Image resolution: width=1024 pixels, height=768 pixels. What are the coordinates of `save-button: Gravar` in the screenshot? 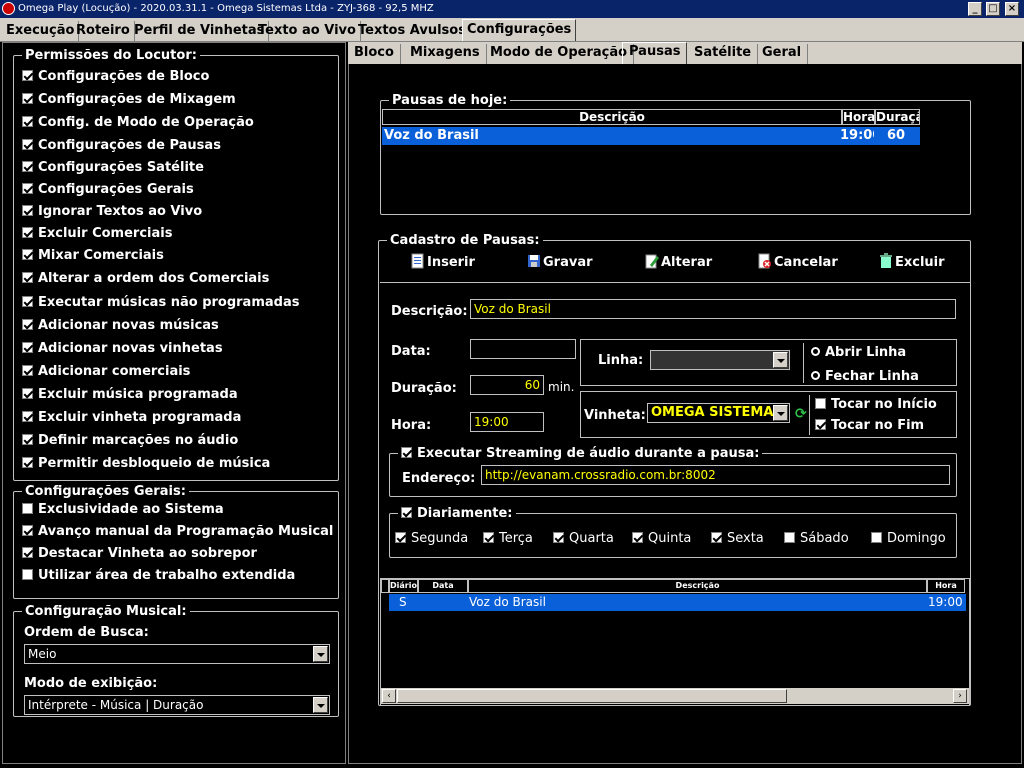 It's located at (560, 263).